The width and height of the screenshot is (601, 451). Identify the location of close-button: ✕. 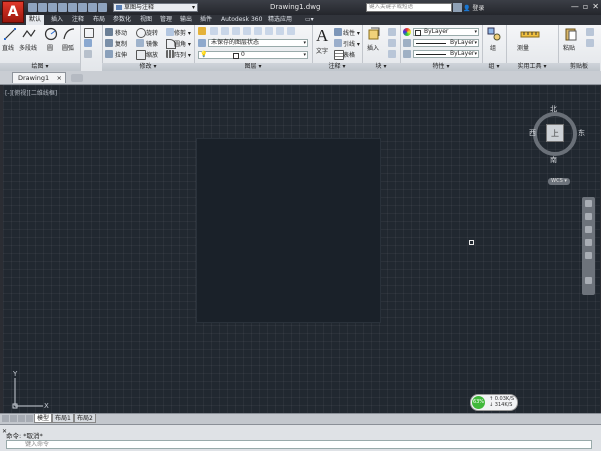
(595, 6).